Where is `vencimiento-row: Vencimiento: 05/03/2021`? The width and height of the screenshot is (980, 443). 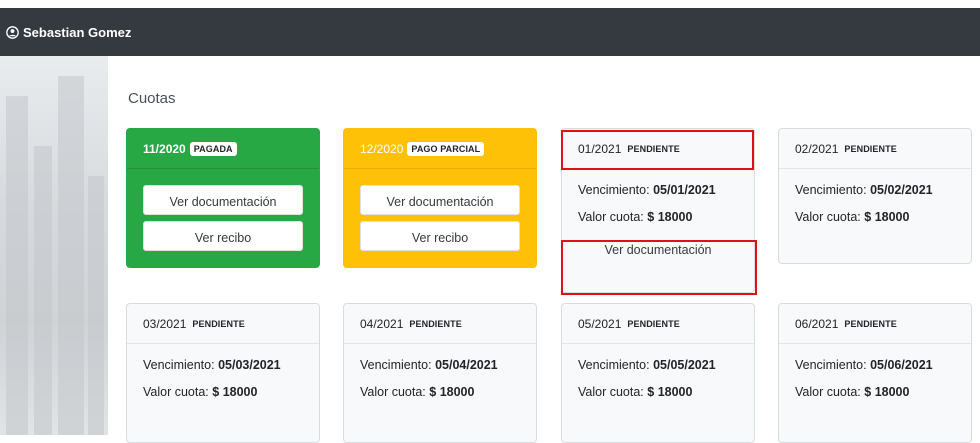 vencimiento-row: Vencimiento: 05/03/2021 is located at coordinates (223, 365).